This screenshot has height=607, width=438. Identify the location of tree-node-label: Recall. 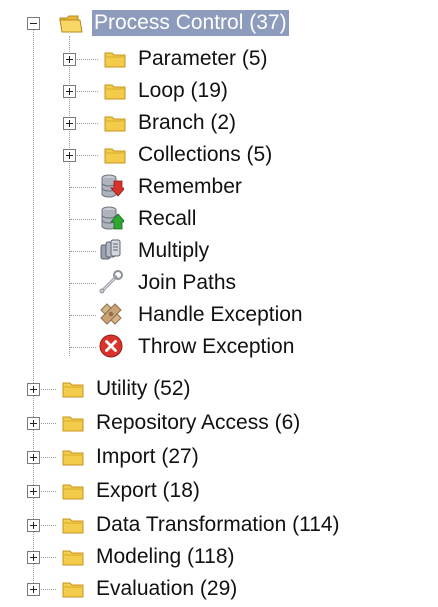
(167, 219).